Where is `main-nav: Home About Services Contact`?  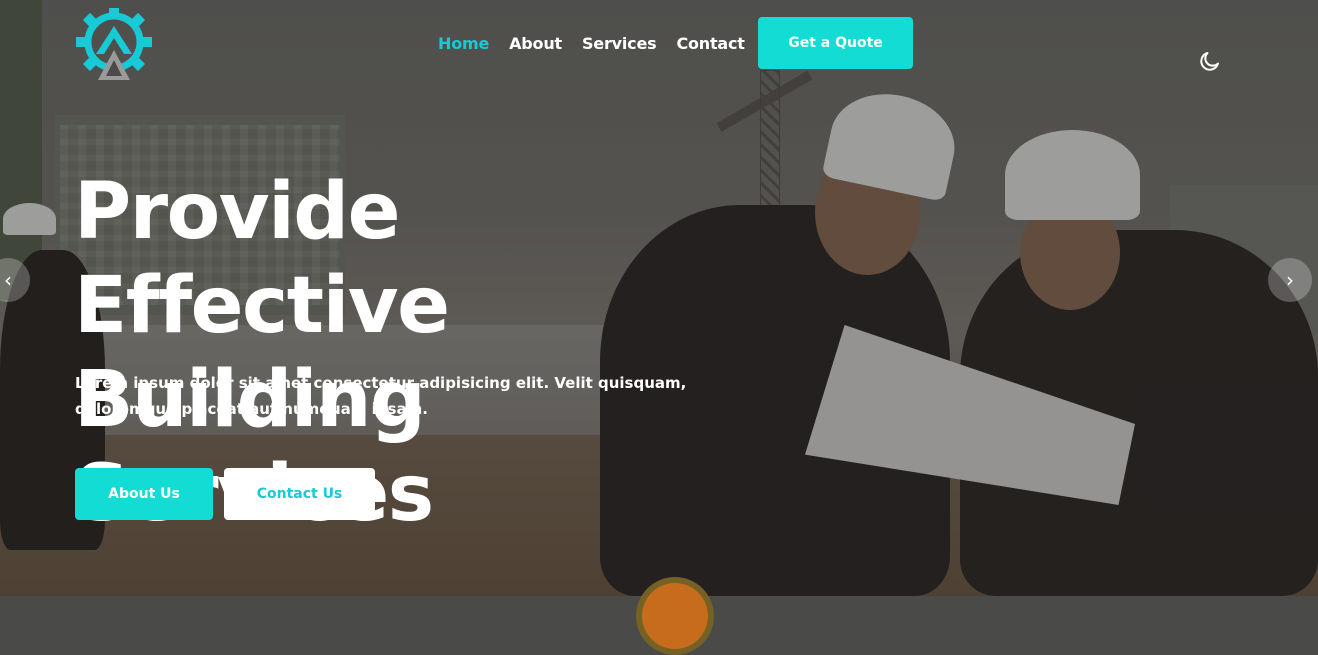
main-nav: Home About Services Contact is located at coordinates (591, 43).